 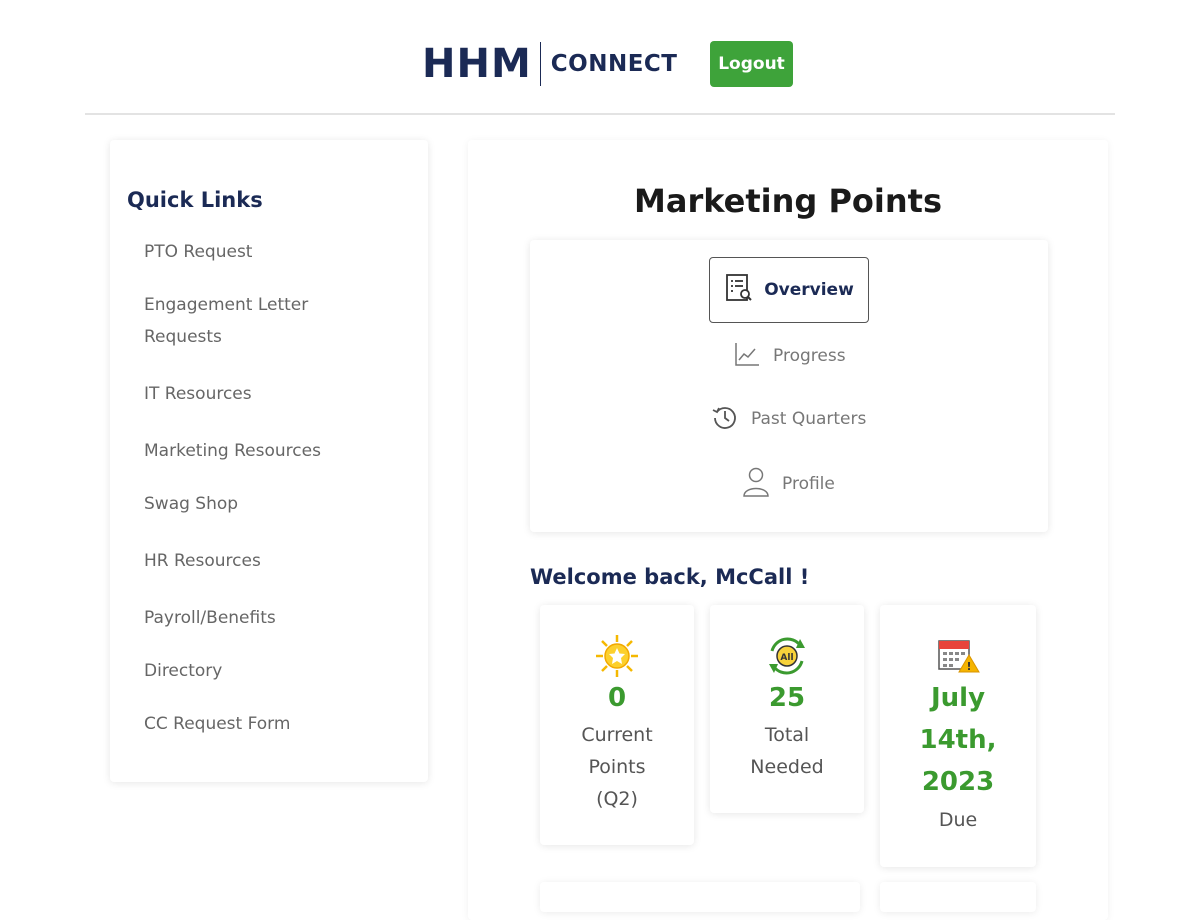 What do you see at coordinates (787, 767) in the screenshot?
I see `total-needed-label-line2: Needed` at bounding box center [787, 767].